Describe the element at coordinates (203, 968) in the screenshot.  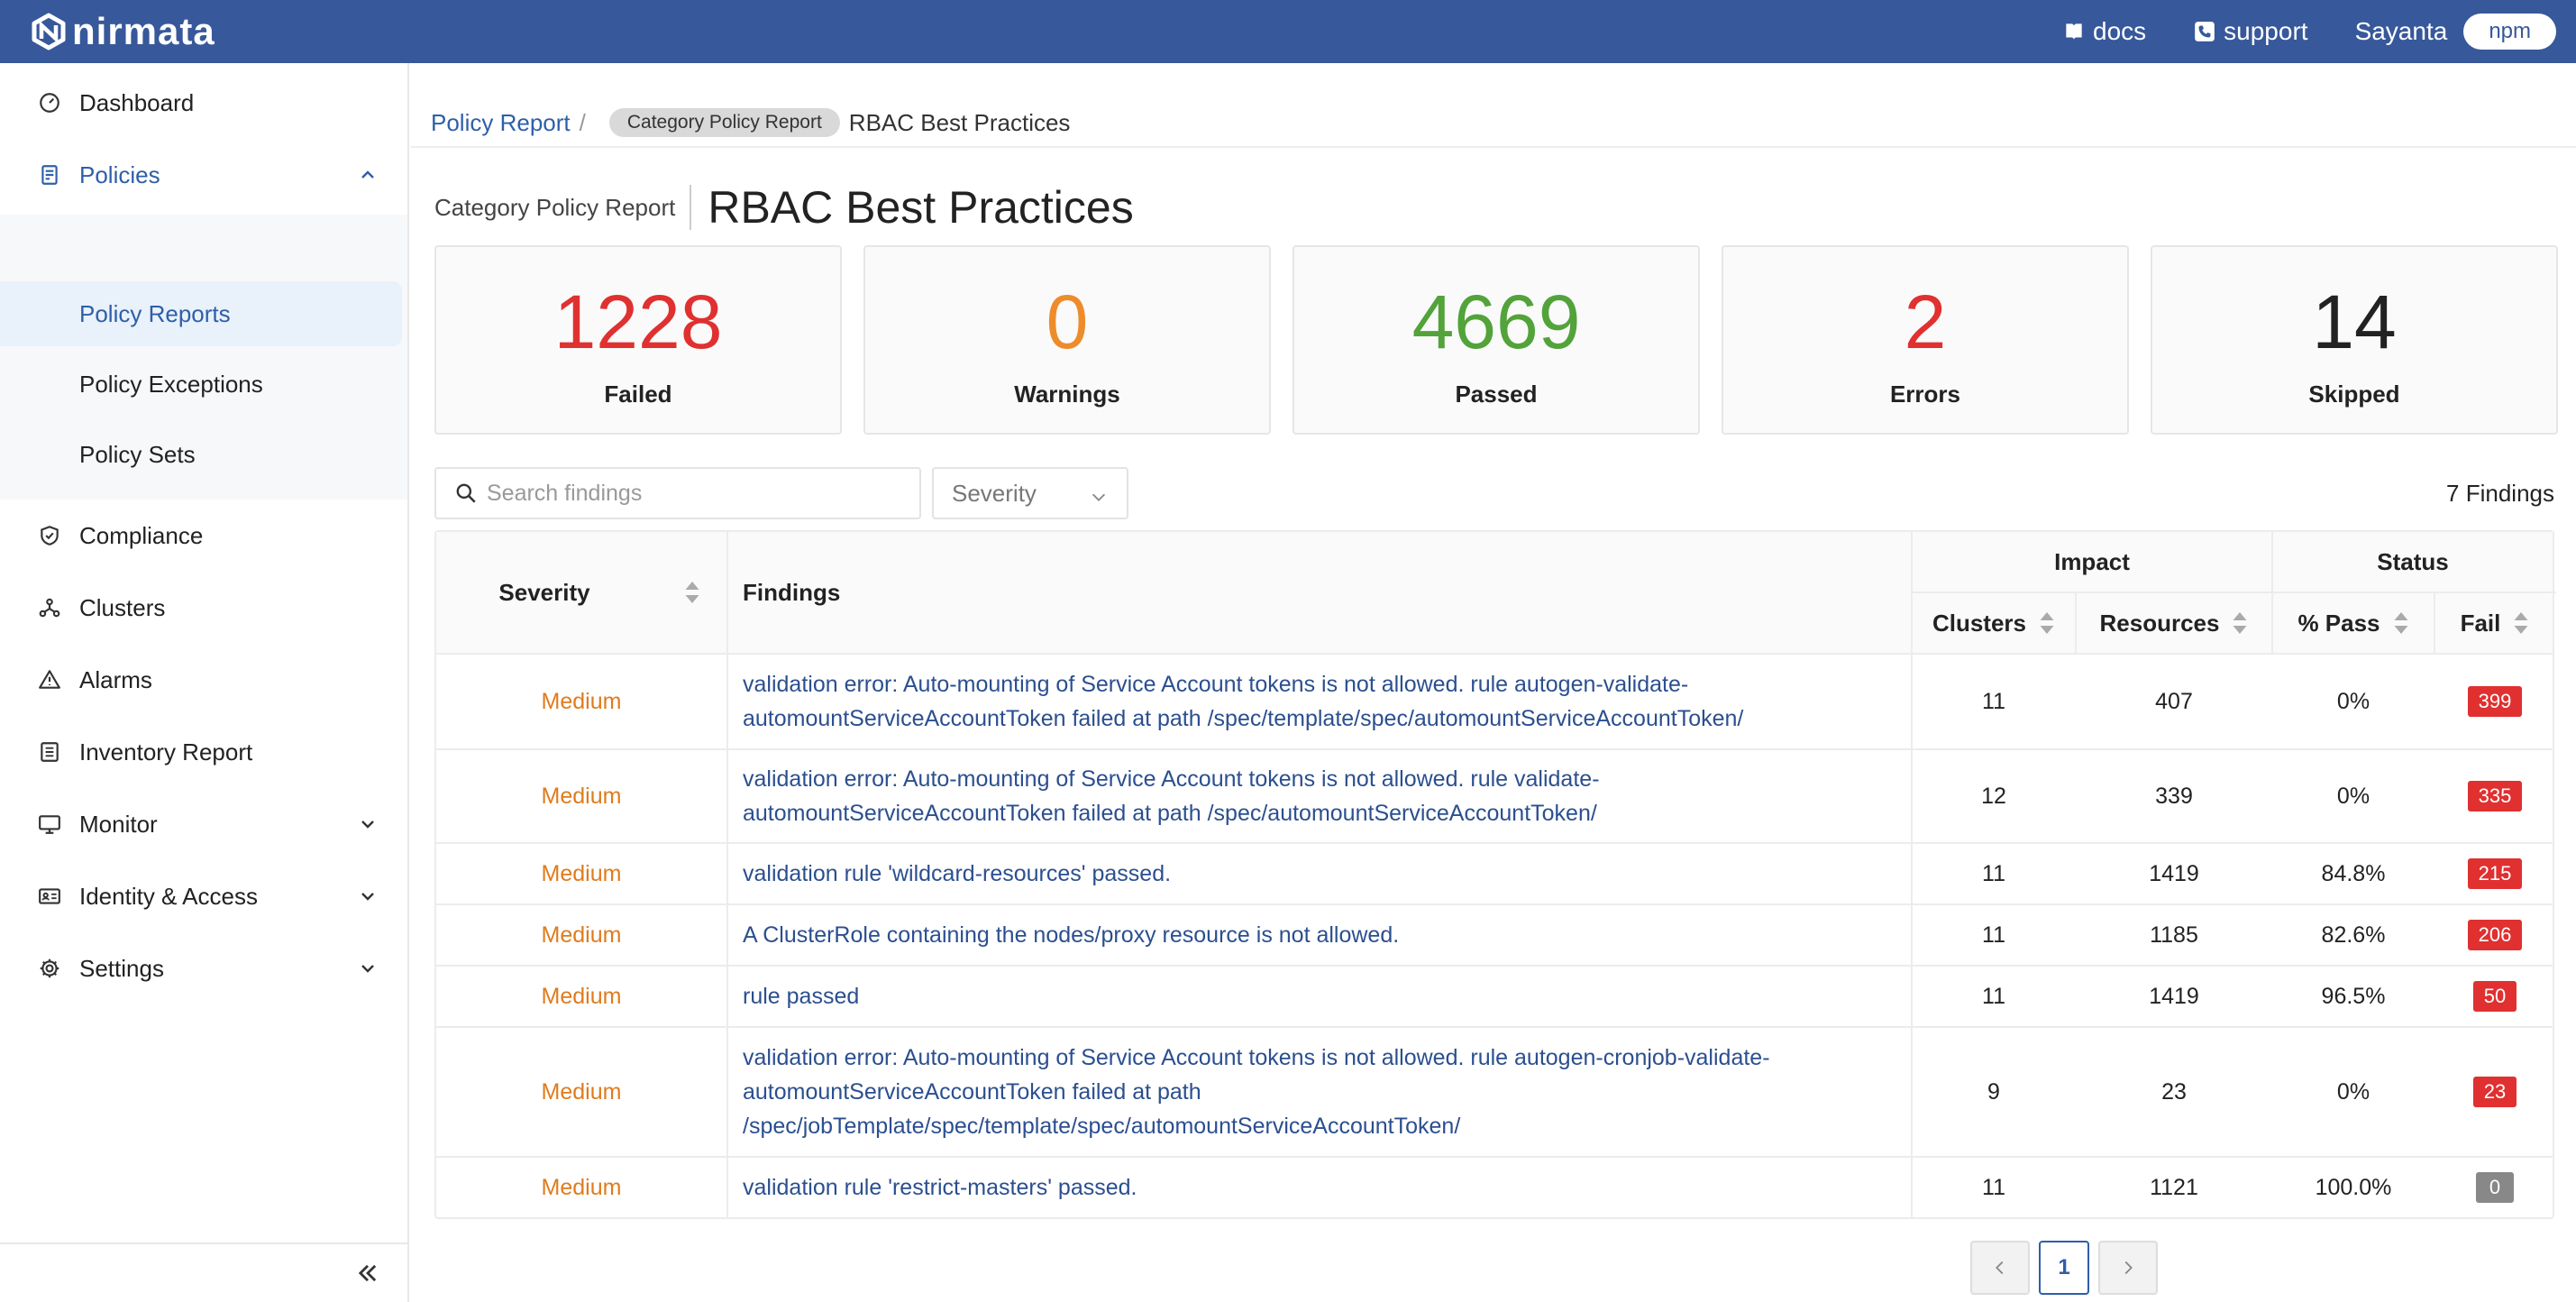
I see `sidebar-item-settings: Settings` at that location.